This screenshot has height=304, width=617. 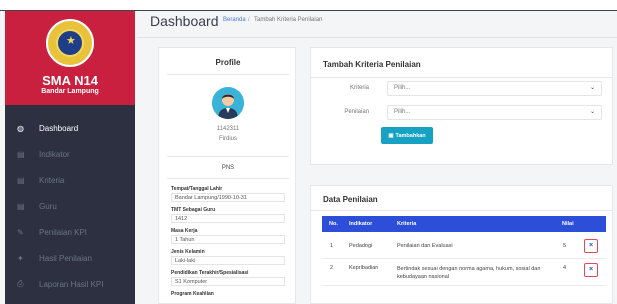 What do you see at coordinates (332, 268) in the screenshot?
I see `cell-no: 2` at bounding box center [332, 268].